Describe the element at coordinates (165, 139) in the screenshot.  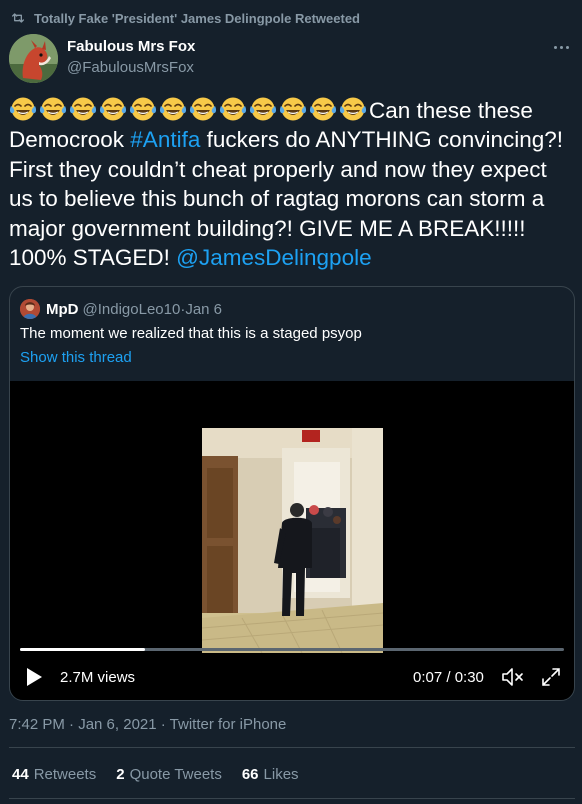
I see `hashtag-link: #Antifa` at that location.